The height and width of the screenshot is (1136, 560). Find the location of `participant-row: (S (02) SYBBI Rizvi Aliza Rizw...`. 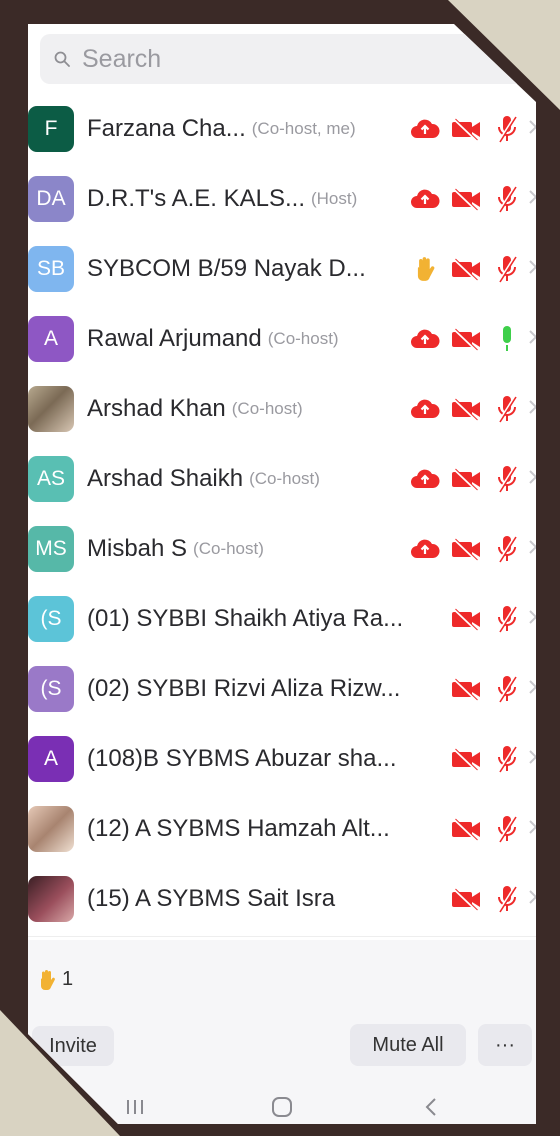

participant-row: (S (02) SYBBI Rizvi Aliza Rizw... is located at coordinates (282, 689).